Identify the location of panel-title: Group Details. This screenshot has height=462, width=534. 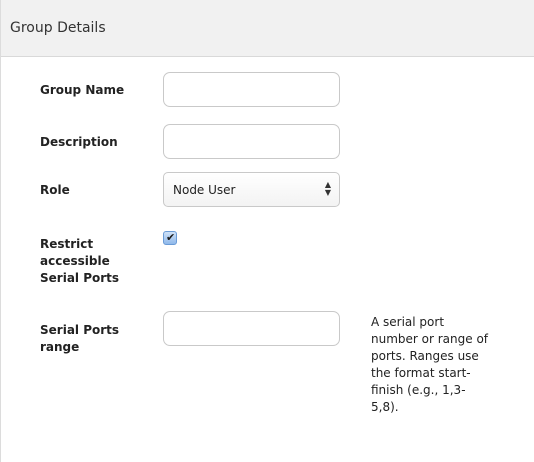
(58, 28).